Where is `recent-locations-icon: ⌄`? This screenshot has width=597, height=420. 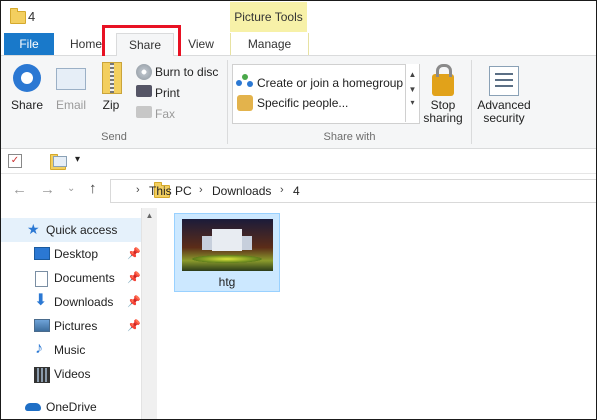
recent-locations-icon: ⌄ is located at coordinates (71, 188).